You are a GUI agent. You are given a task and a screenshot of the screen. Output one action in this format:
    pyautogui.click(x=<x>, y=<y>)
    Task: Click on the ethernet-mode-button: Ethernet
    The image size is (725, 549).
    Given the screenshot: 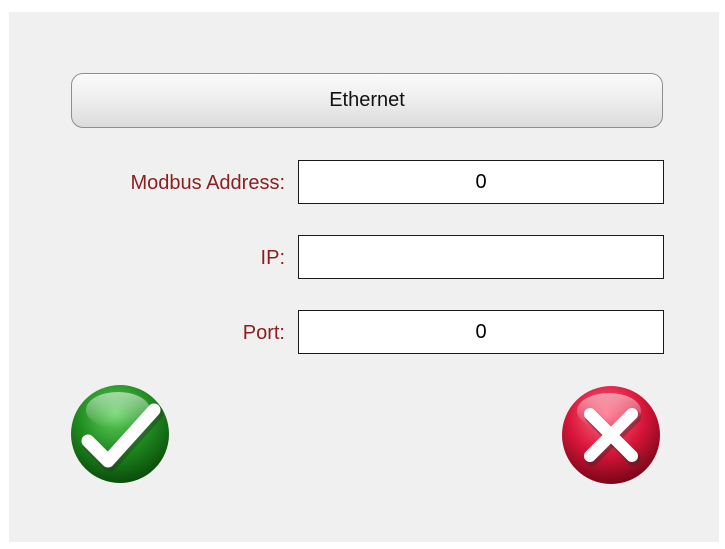 What is the action you would take?
    pyautogui.click(x=367, y=100)
    